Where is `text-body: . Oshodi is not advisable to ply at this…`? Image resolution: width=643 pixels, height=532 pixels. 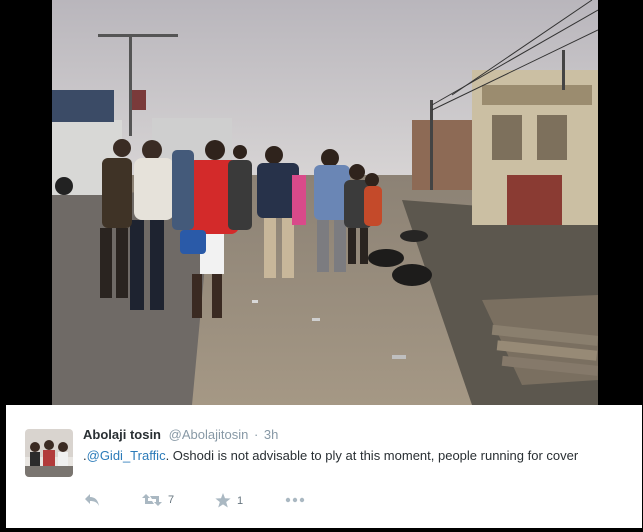 text-body: . Oshodi is not advisable to ply at this… is located at coordinates (372, 455).